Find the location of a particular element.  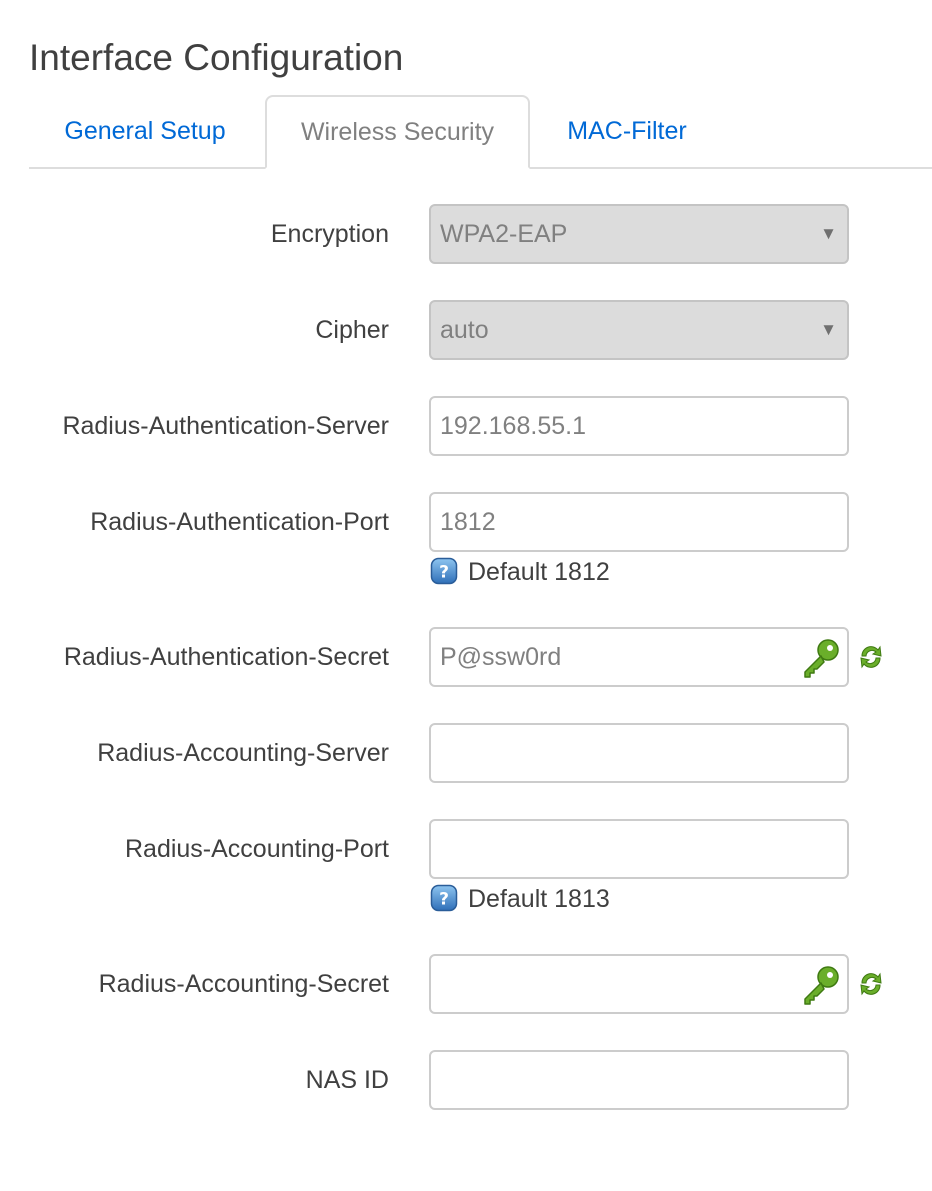

encryption-select: WPA2-EAP ▼ is located at coordinates (639, 234).